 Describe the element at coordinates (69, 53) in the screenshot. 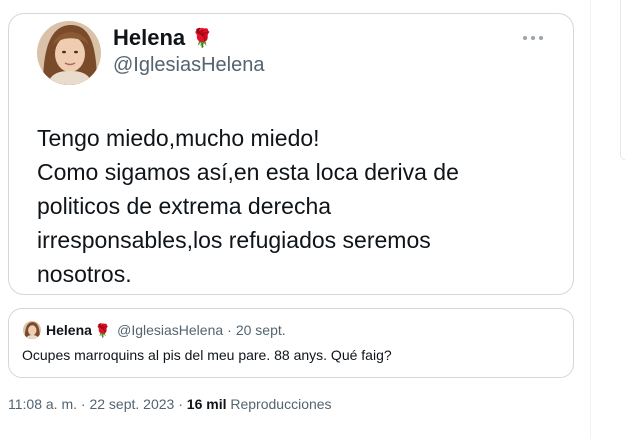

I see `avatar` at that location.